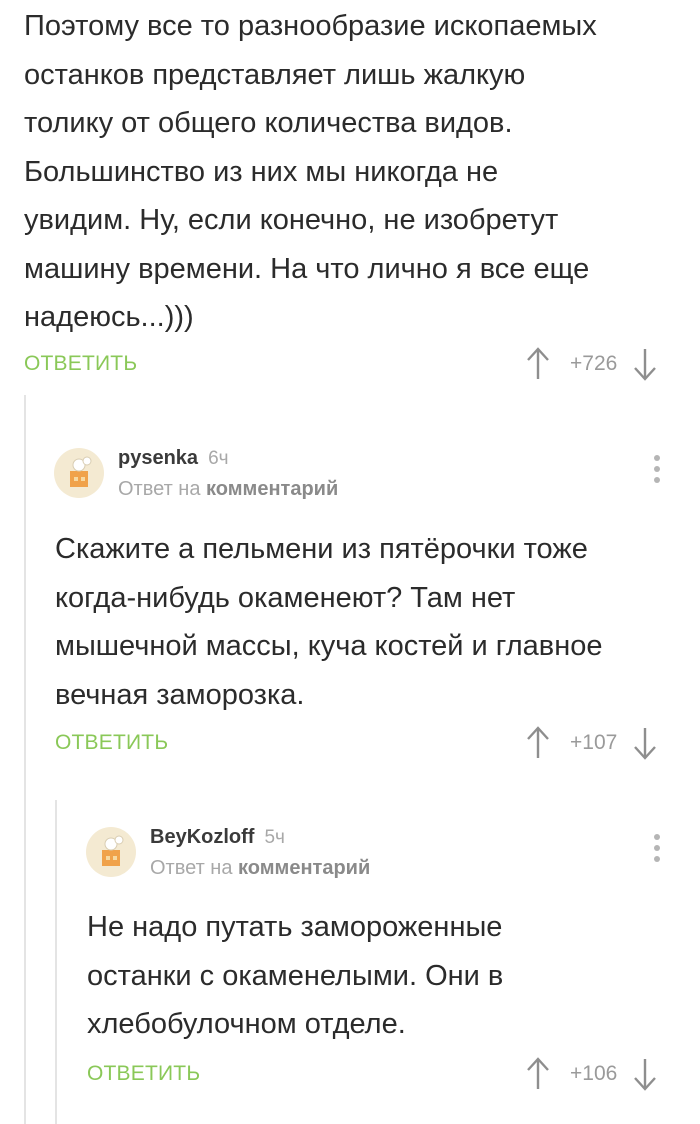 This screenshot has height=1124, width=700. Describe the element at coordinates (310, 26) in the screenshot. I see `comment-line: Поэтому все то разнообразие ископаемых` at that location.